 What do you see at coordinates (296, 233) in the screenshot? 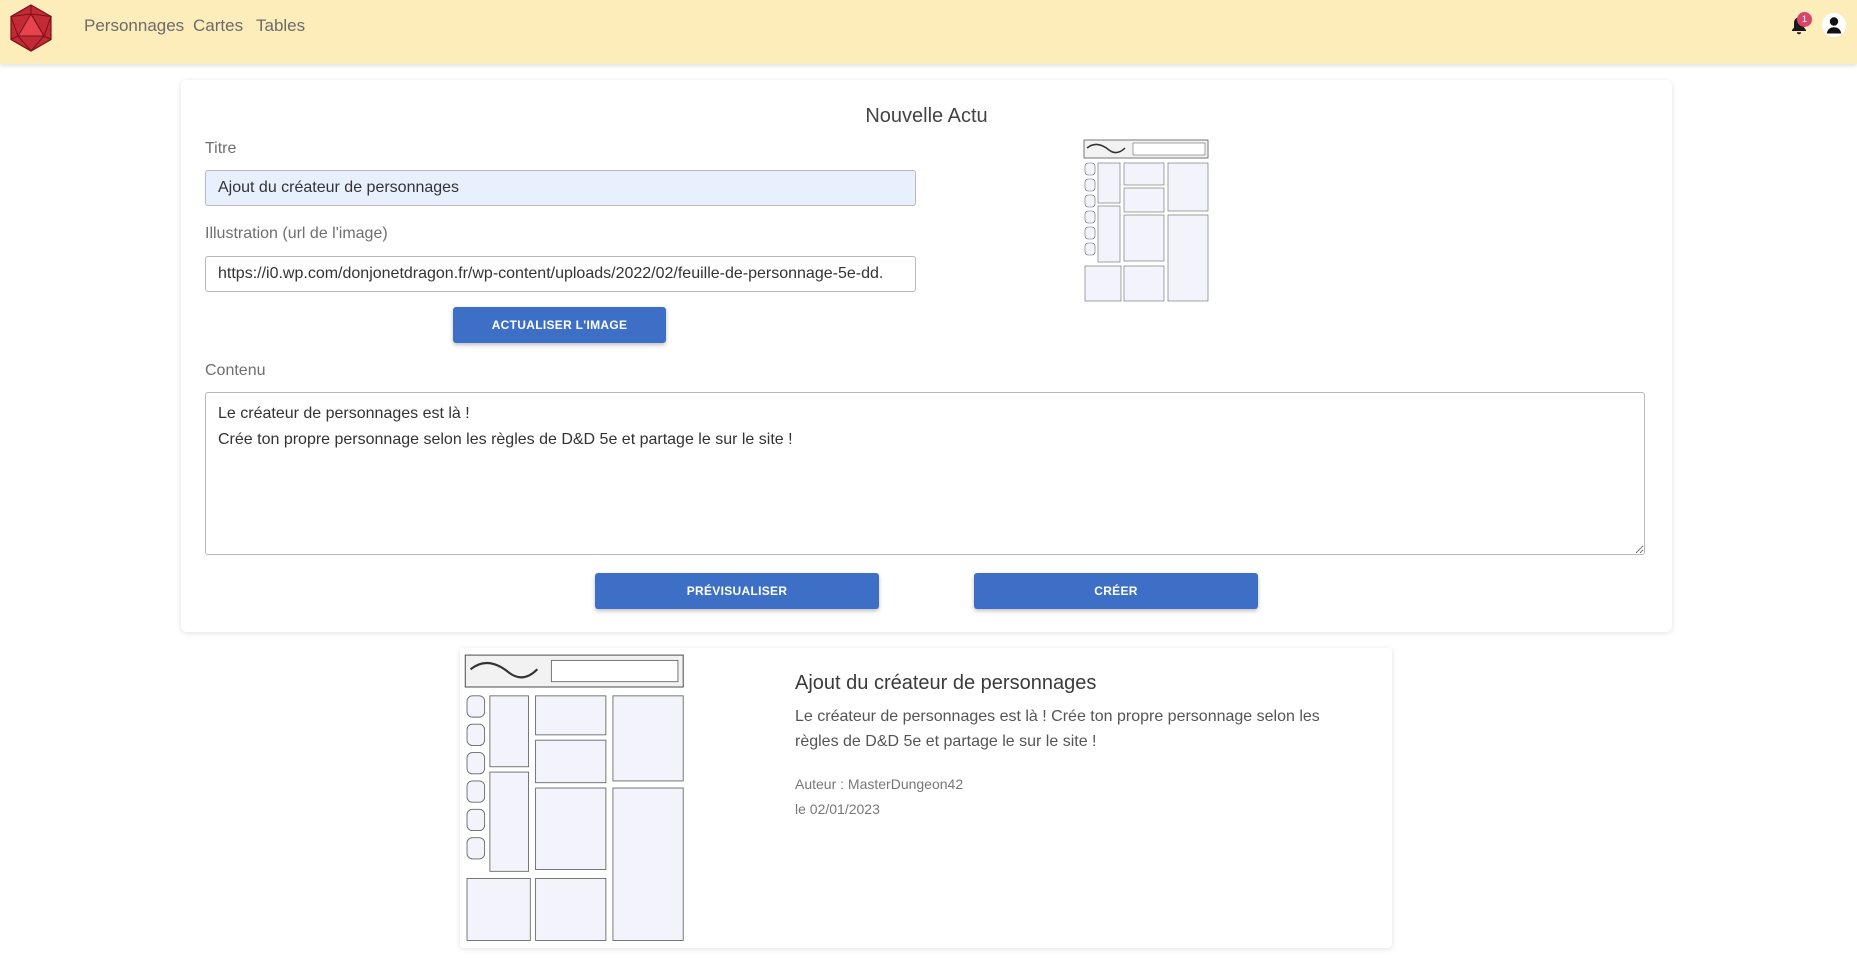
I see `illustration-label: Illustration (url de l'image)` at bounding box center [296, 233].